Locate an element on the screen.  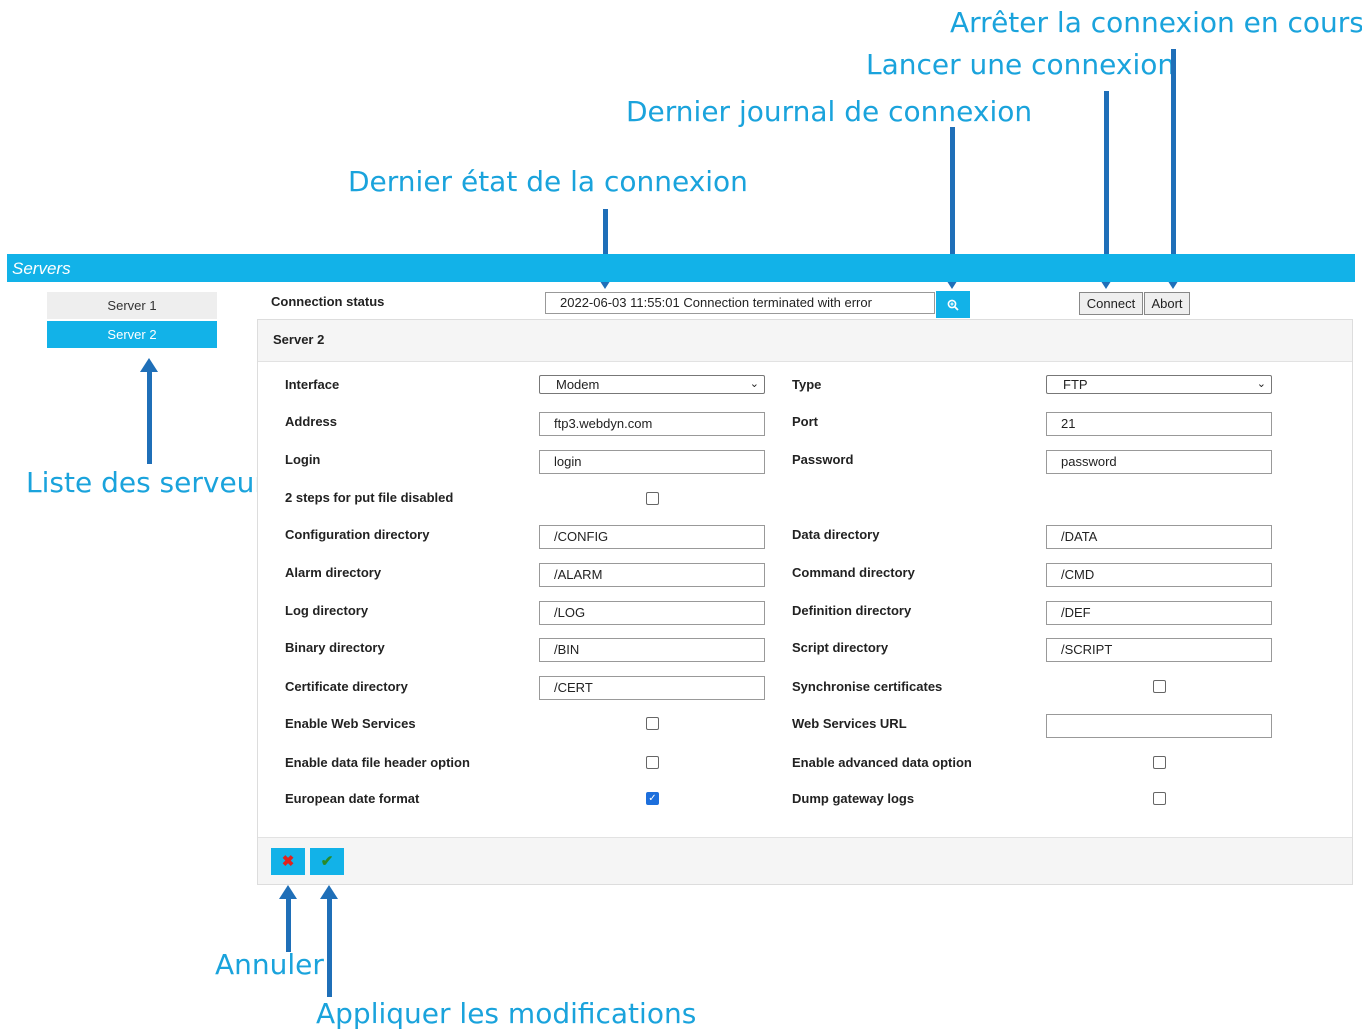
check-icon: ✔ is located at coordinates (327, 861).